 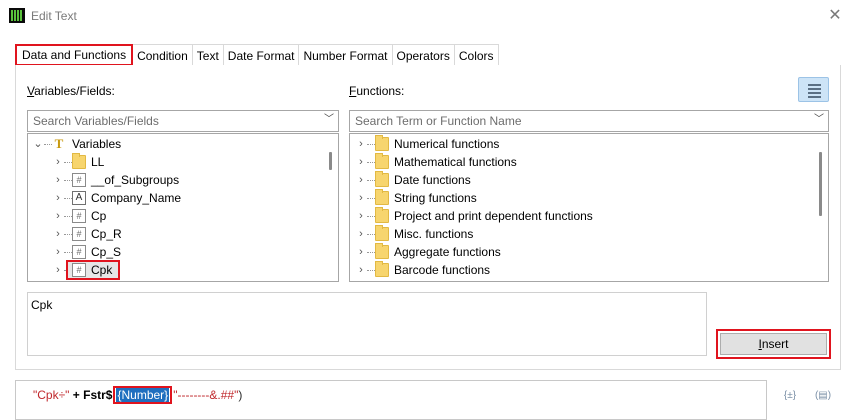 I want to click on view-toggle-button, so click(x=813, y=89).